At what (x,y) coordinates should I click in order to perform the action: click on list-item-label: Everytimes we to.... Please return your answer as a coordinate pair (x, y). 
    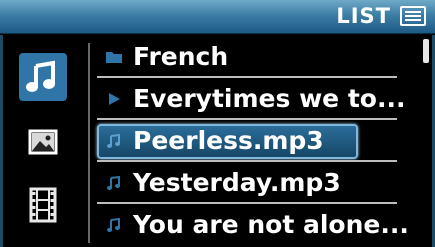
    Looking at the image, I should click on (269, 98).